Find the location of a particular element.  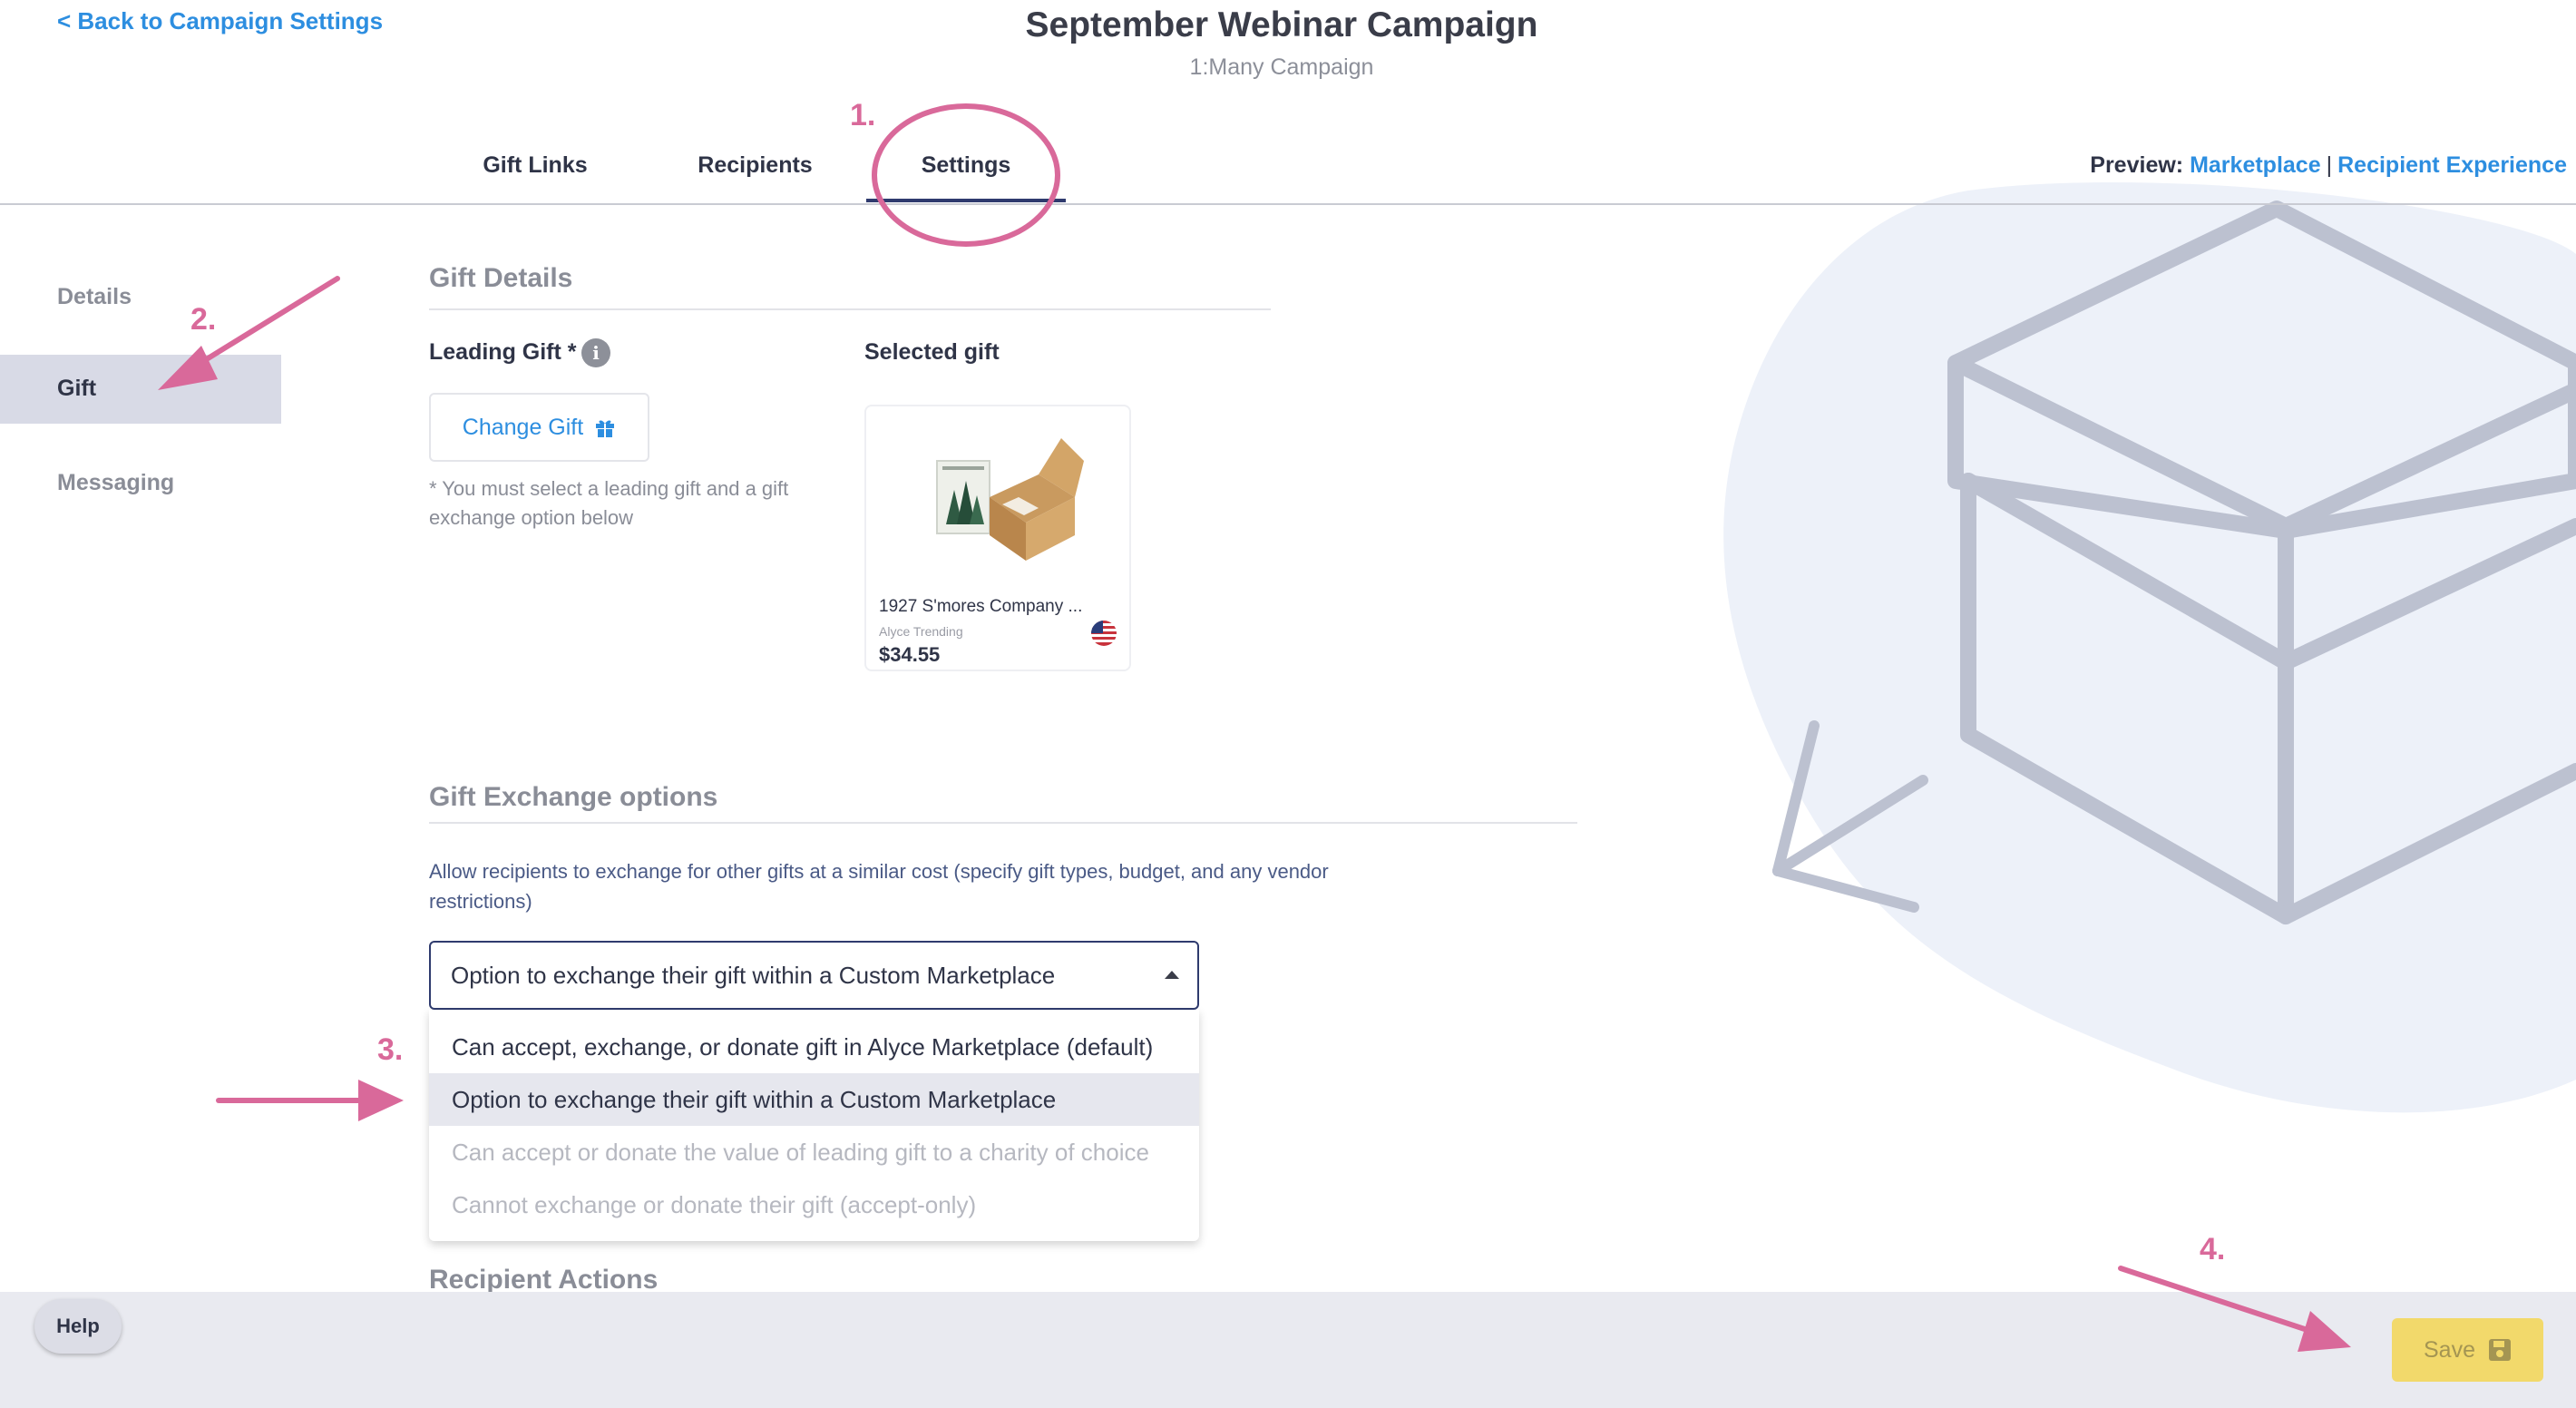

step-2-label: 2. is located at coordinates (203, 319).